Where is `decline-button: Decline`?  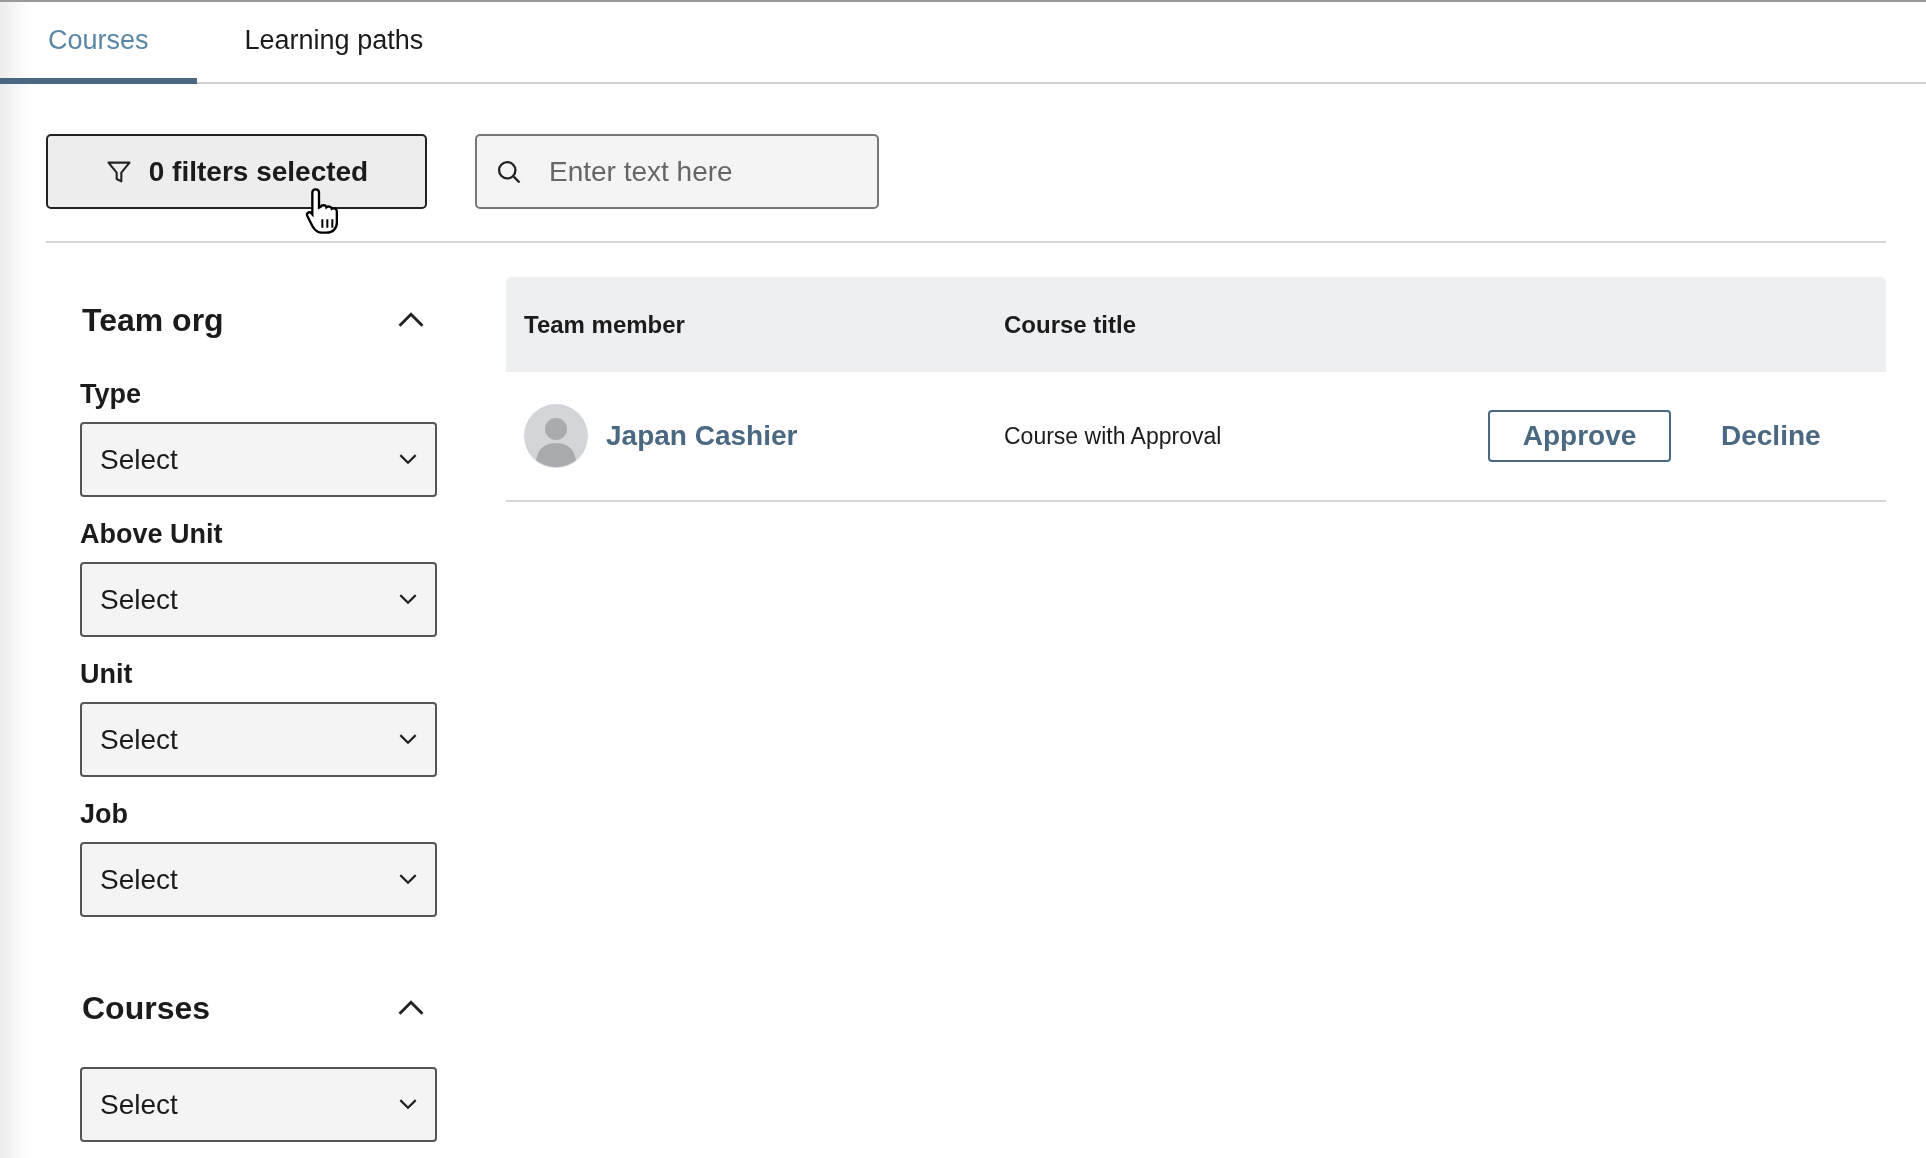
decline-button: Decline is located at coordinates (1771, 436).